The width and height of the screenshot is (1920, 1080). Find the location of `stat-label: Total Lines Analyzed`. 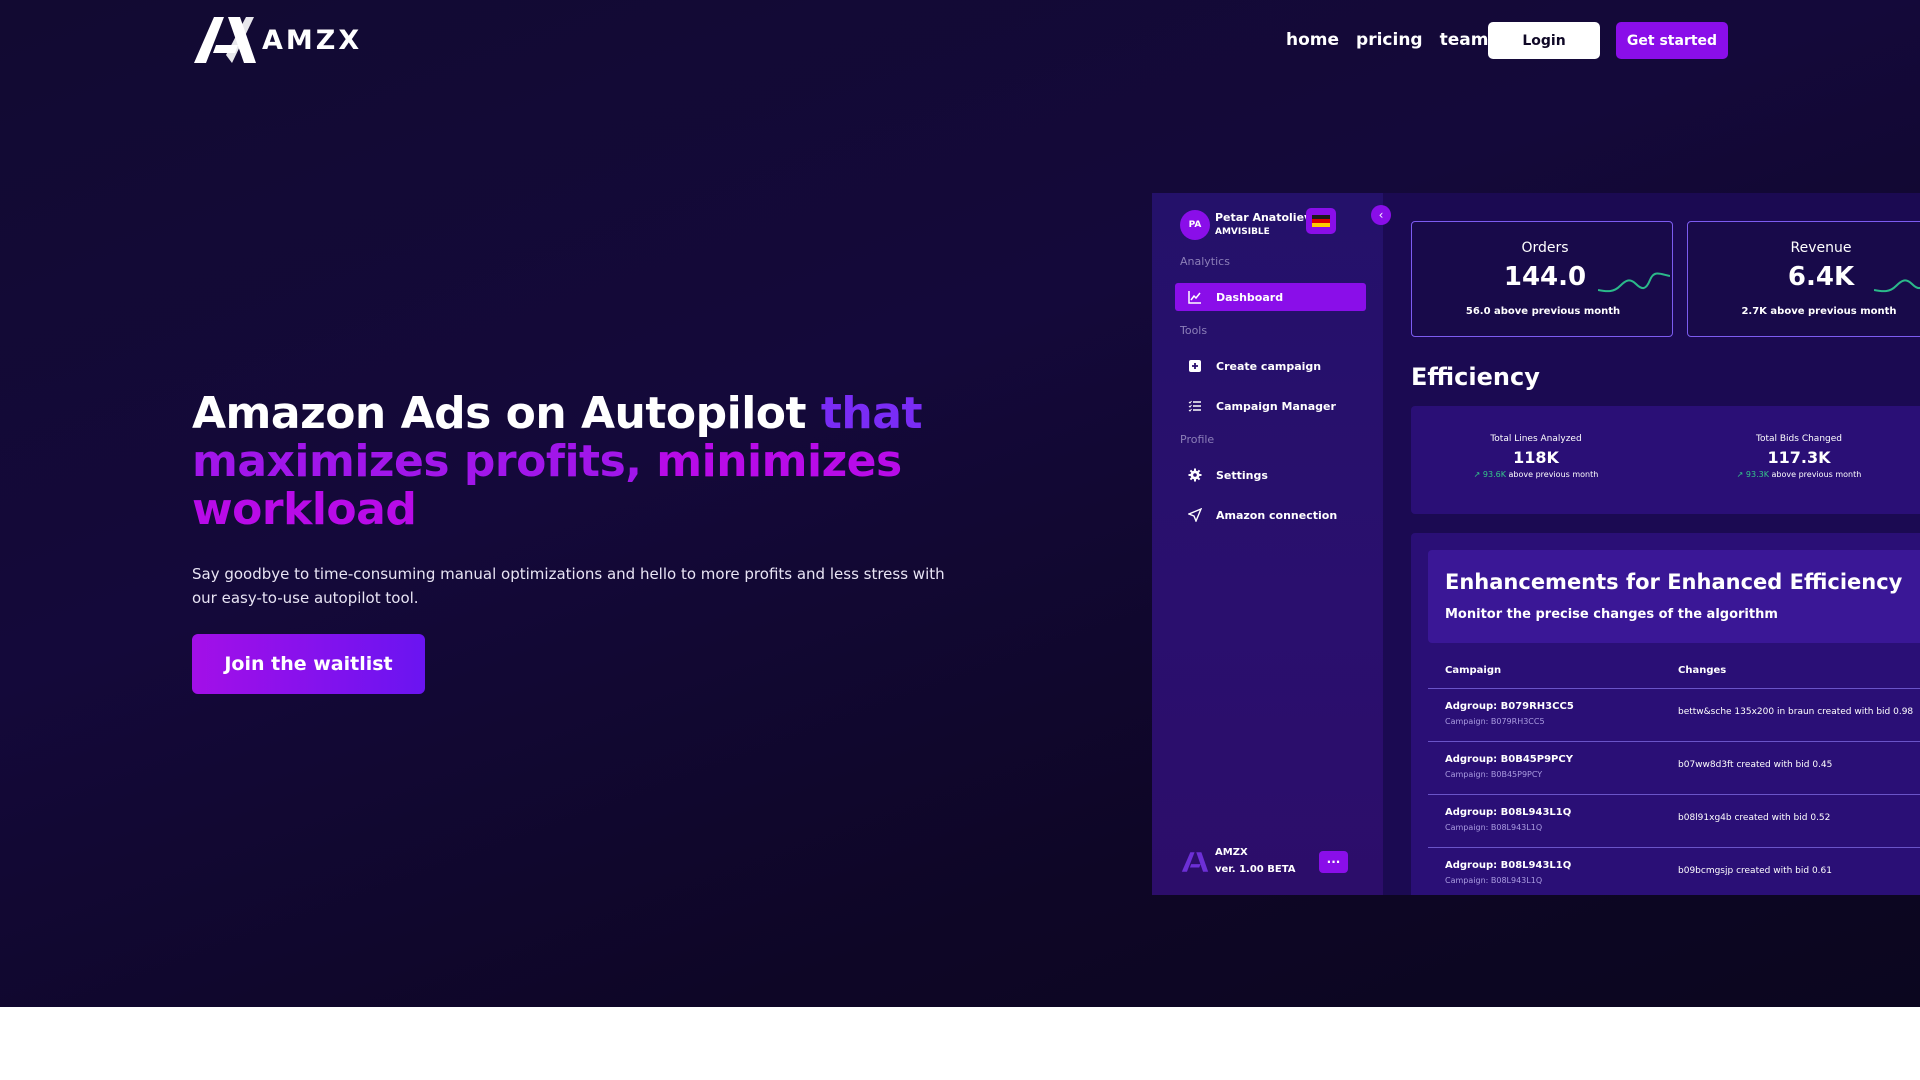

stat-label: Total Lines Analyzed is located at coordinates (1536, 439).